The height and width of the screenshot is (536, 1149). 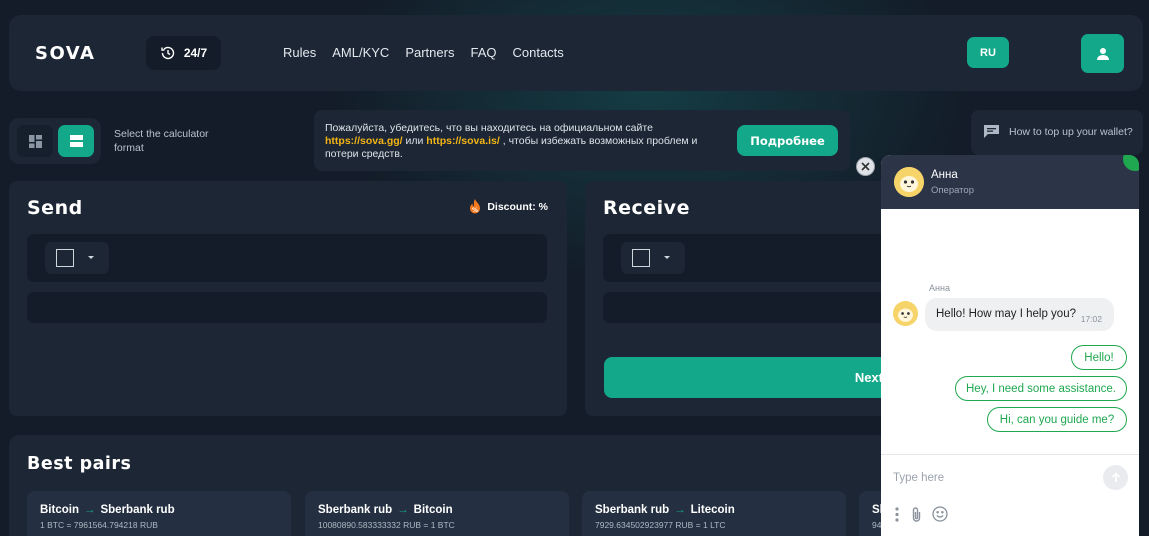 What do you see at coordinates (905, 313) in the screenshot?
I see `message-avatar` at bounding box center [905, 313].